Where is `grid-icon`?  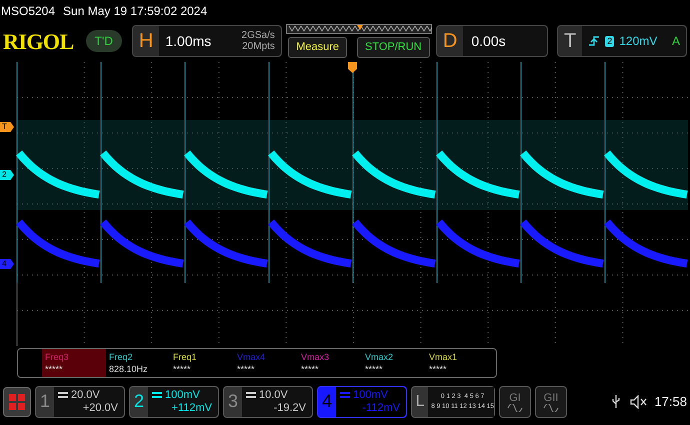 grid-icon is located at coordinates (17, 402).